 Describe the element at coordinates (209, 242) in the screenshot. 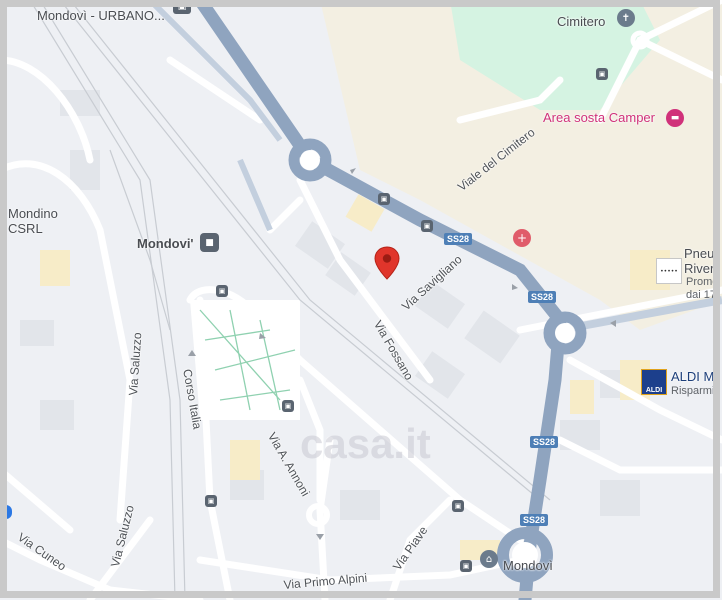

I see `train-station-icon: ■` at that location.